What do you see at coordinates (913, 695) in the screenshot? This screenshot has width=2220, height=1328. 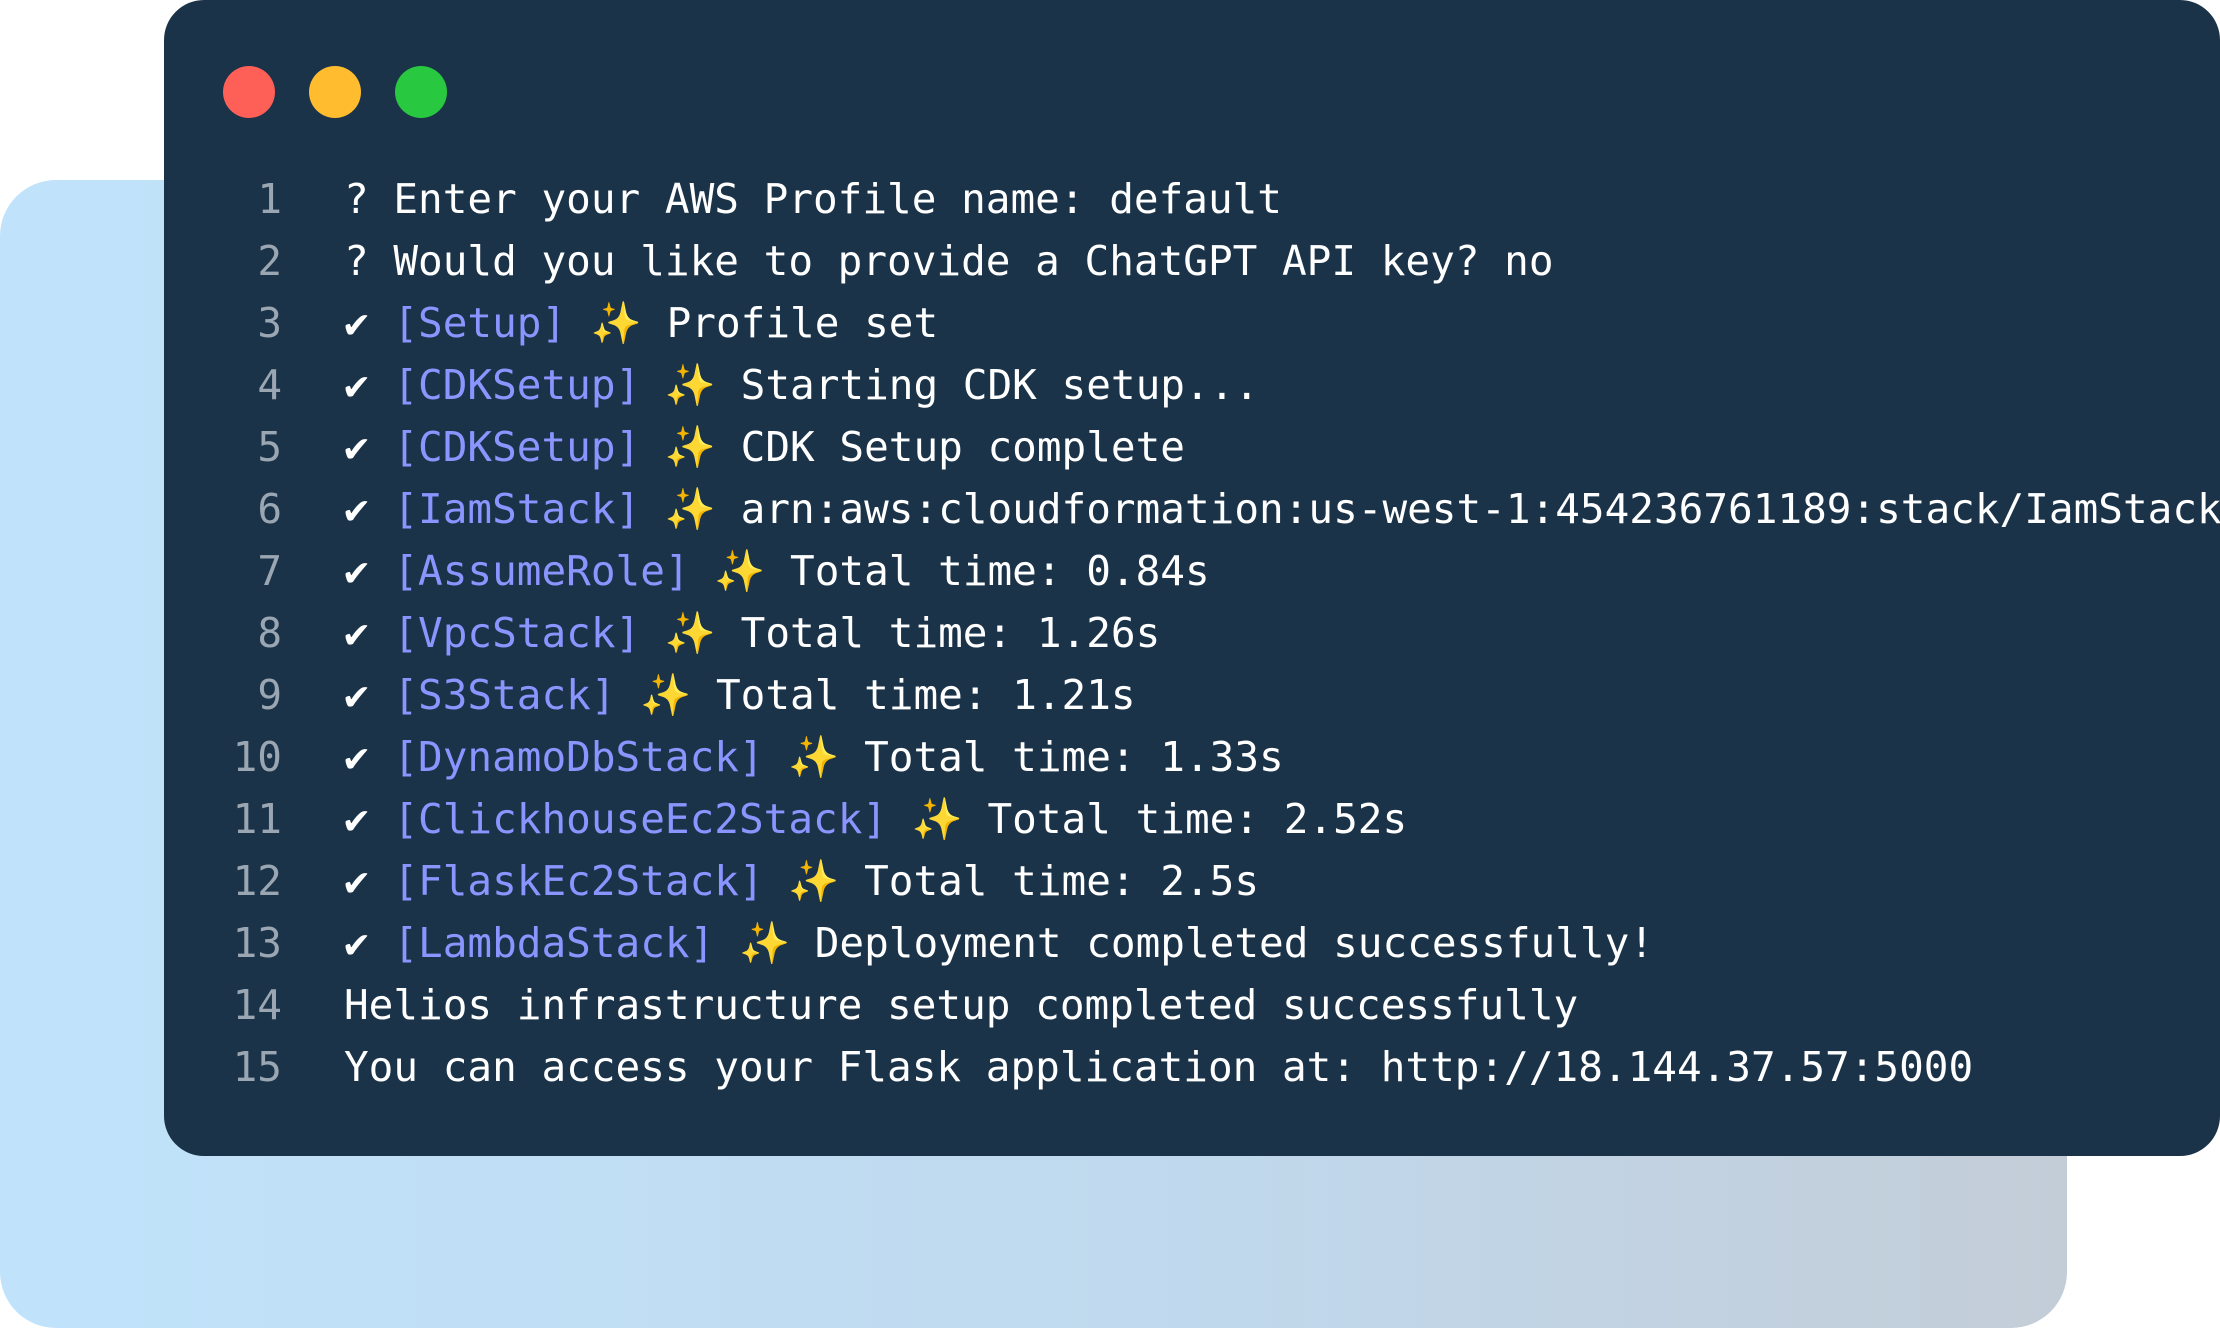 I see `line-message: Total time: 1.21s` at bounding box center [913, 695].